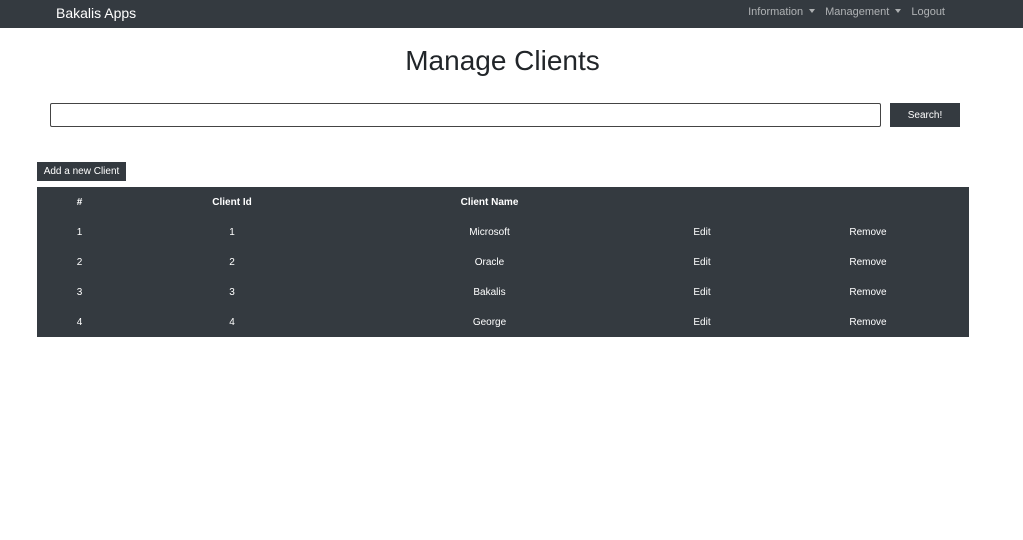 This screenshot has height=540, width=1023. I want to click on table-header-row: # Client Id Client Name, so click(503, 202).